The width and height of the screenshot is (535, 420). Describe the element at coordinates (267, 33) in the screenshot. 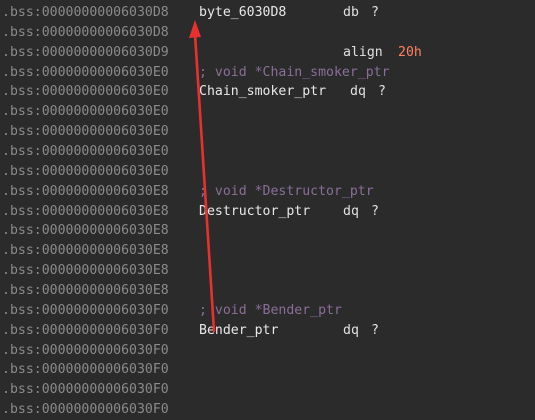

I see `listing-line: .bss:00000000006030D8` at that location.